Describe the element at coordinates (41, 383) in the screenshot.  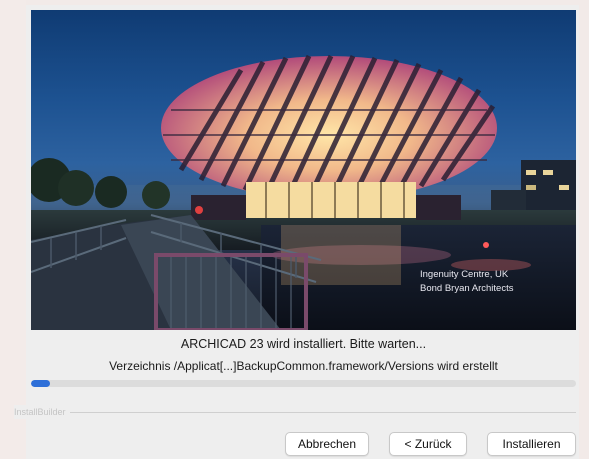
I see `install-progress-fill` at that location.